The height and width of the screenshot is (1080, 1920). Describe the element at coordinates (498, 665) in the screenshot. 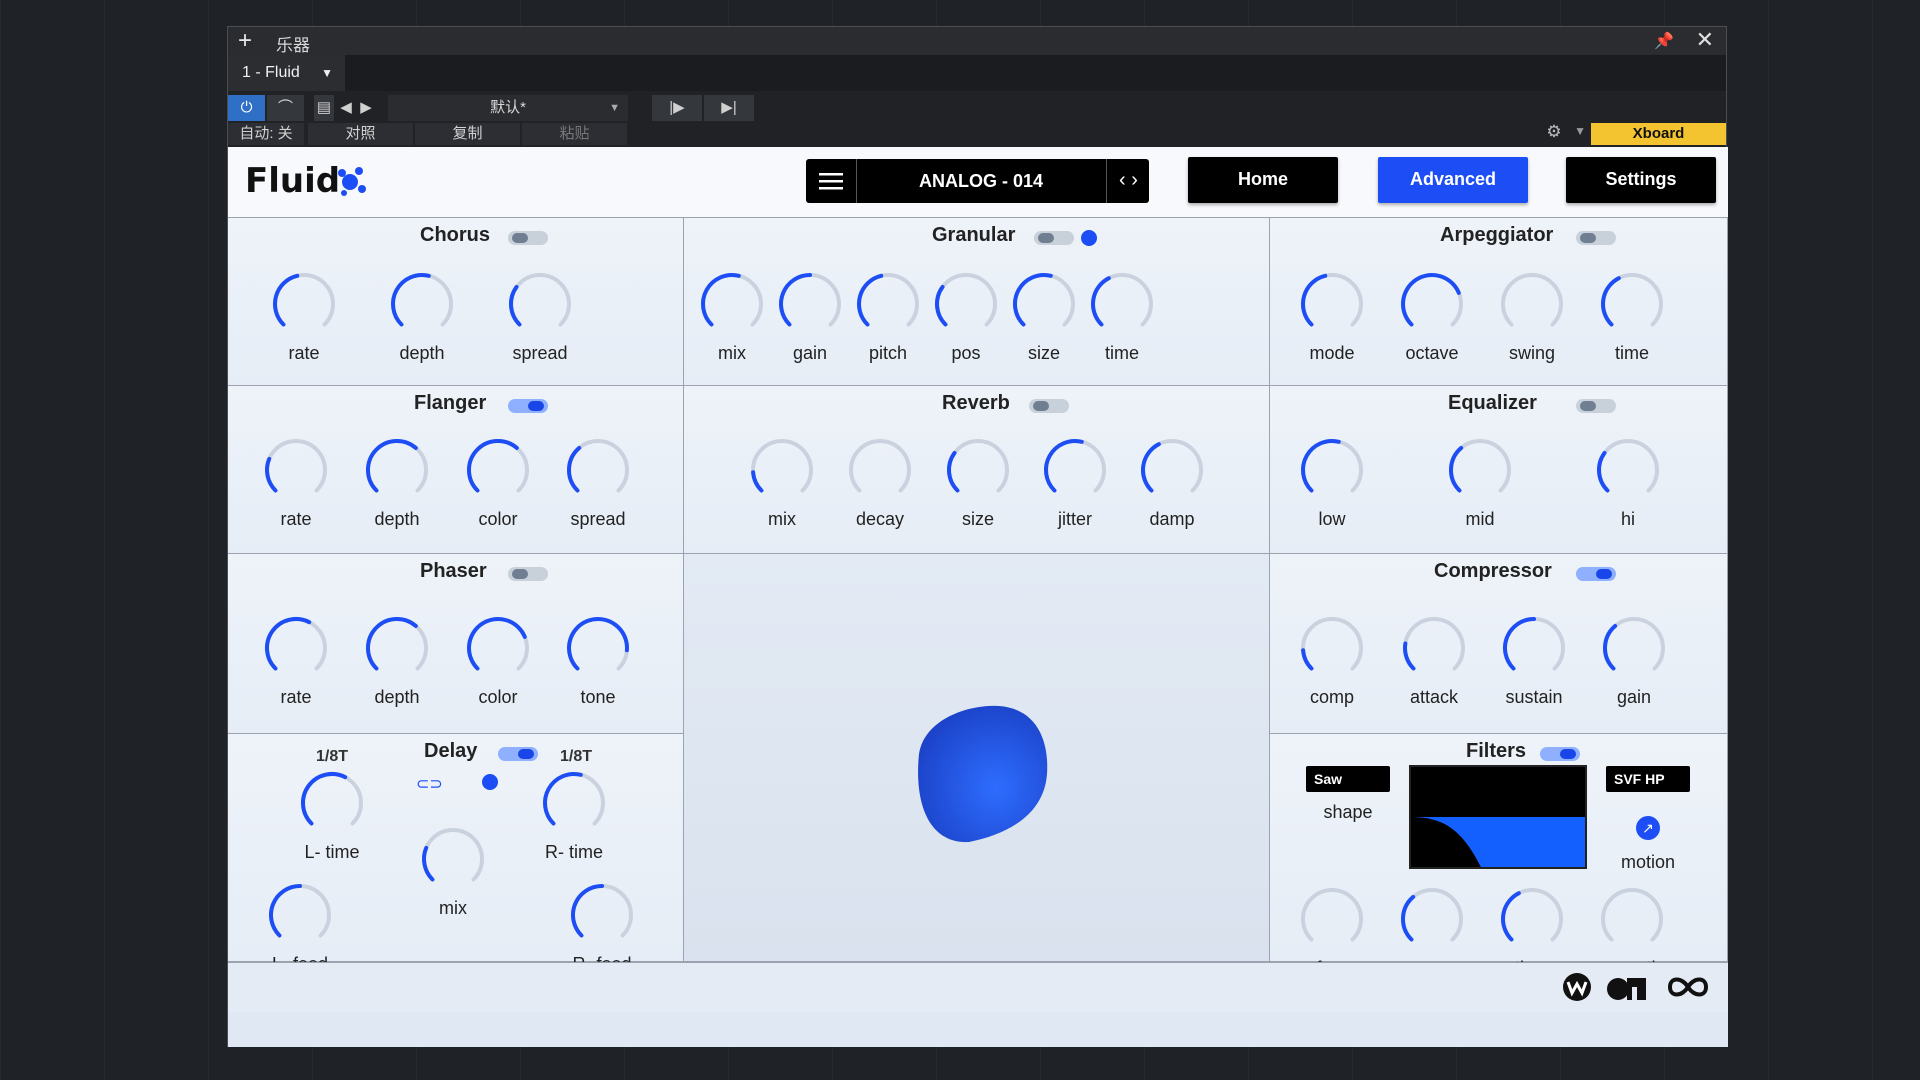

I see `phaser-color-knob: color` at that location.